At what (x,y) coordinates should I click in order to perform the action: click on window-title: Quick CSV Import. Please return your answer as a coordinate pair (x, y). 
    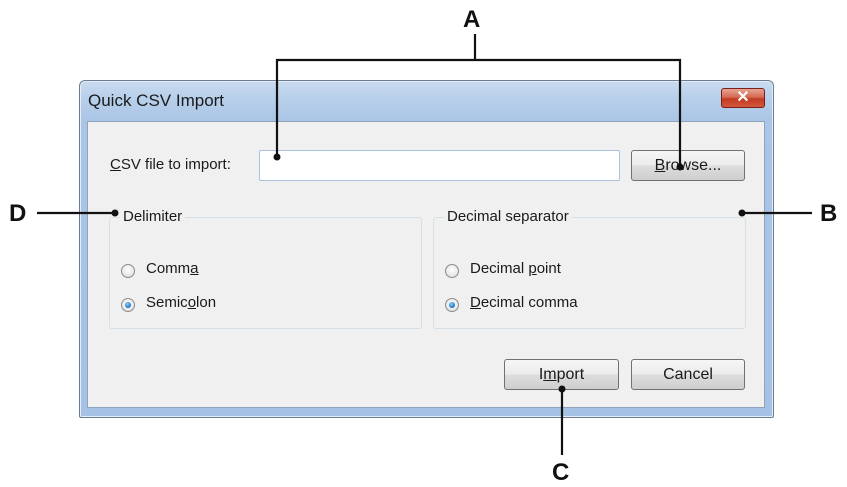
    Looking at the image, I should click on (156, 100).